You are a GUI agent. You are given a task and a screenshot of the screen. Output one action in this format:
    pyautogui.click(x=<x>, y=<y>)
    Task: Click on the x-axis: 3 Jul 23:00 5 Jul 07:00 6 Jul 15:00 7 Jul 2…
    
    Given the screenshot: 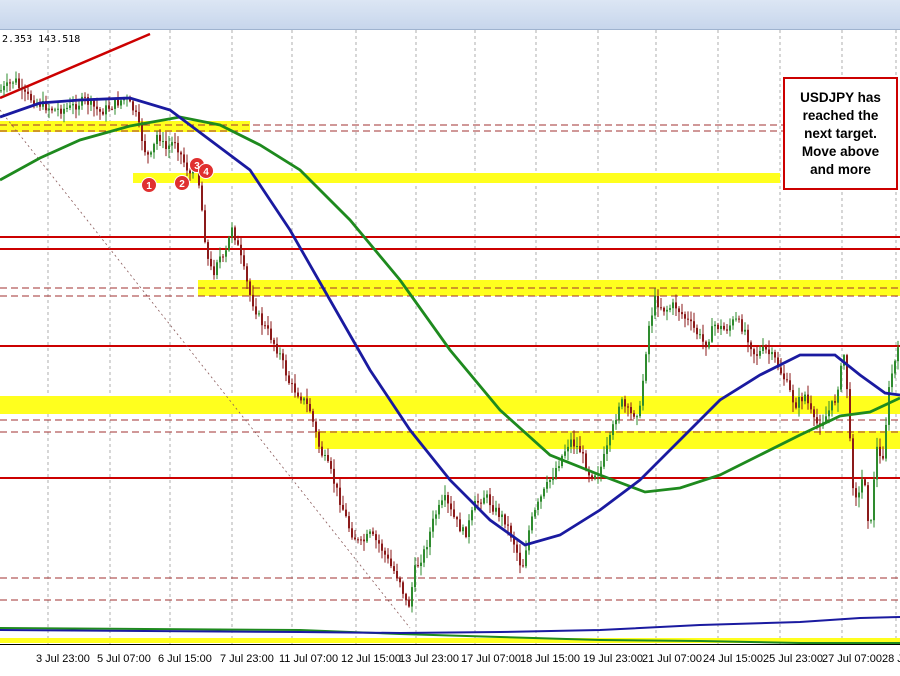 What is the action you would take?
    pyautogui.click(x=450, y=660)
    